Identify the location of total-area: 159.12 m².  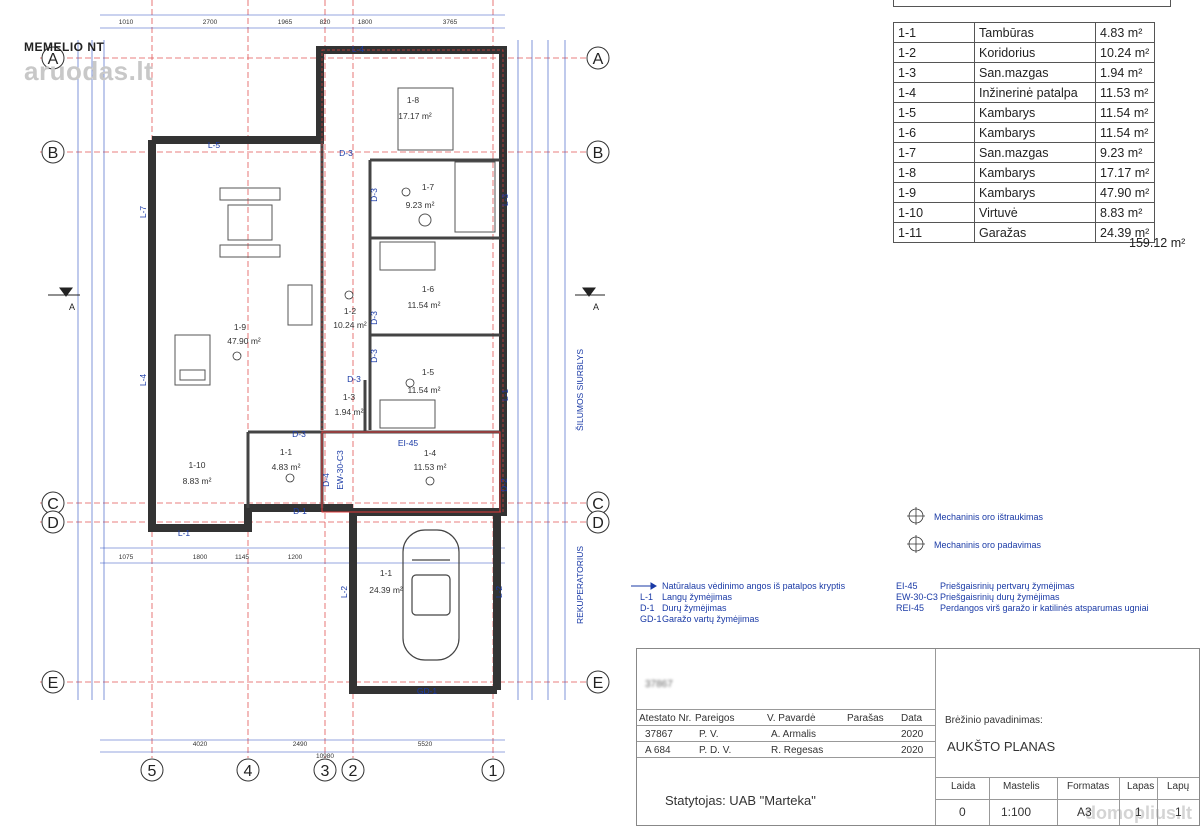
(1157, 243).